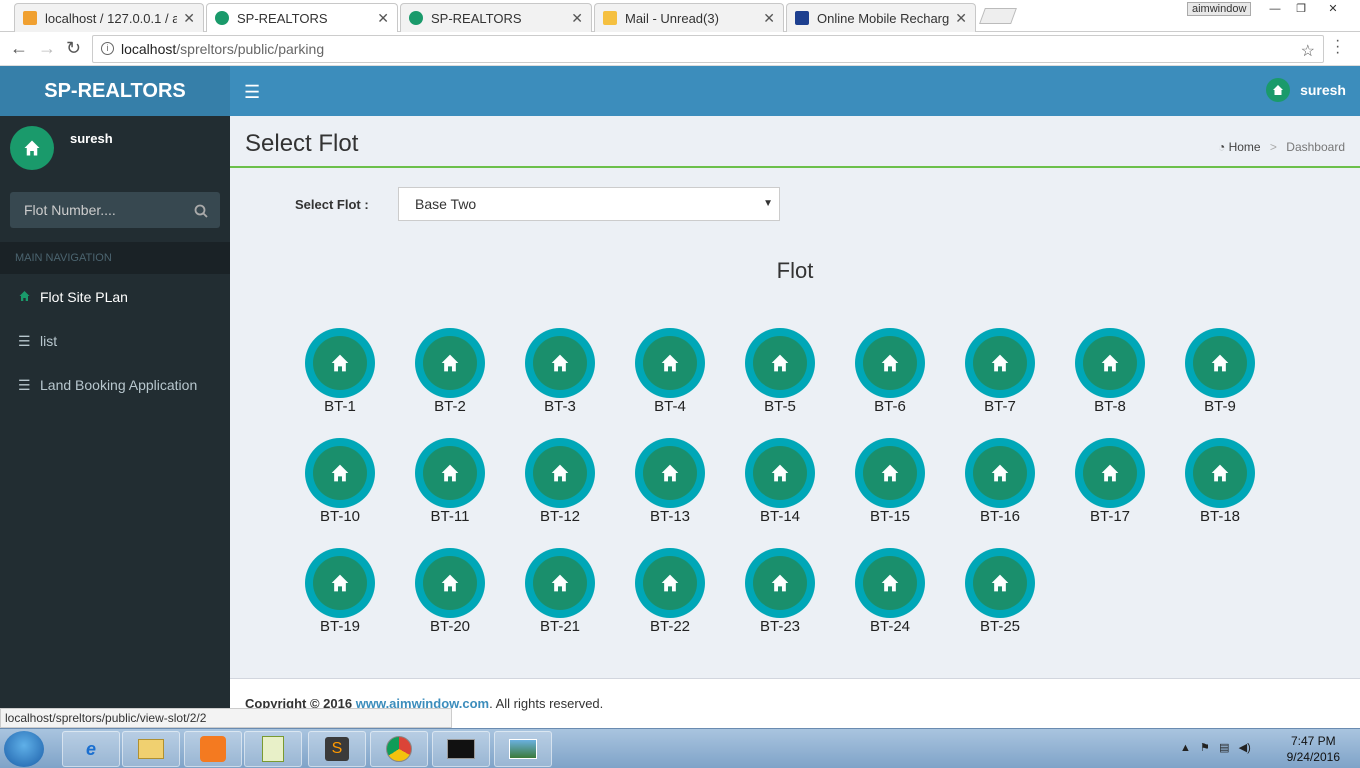  I want to click on plot-label: BT-8, so click(1110, 406).